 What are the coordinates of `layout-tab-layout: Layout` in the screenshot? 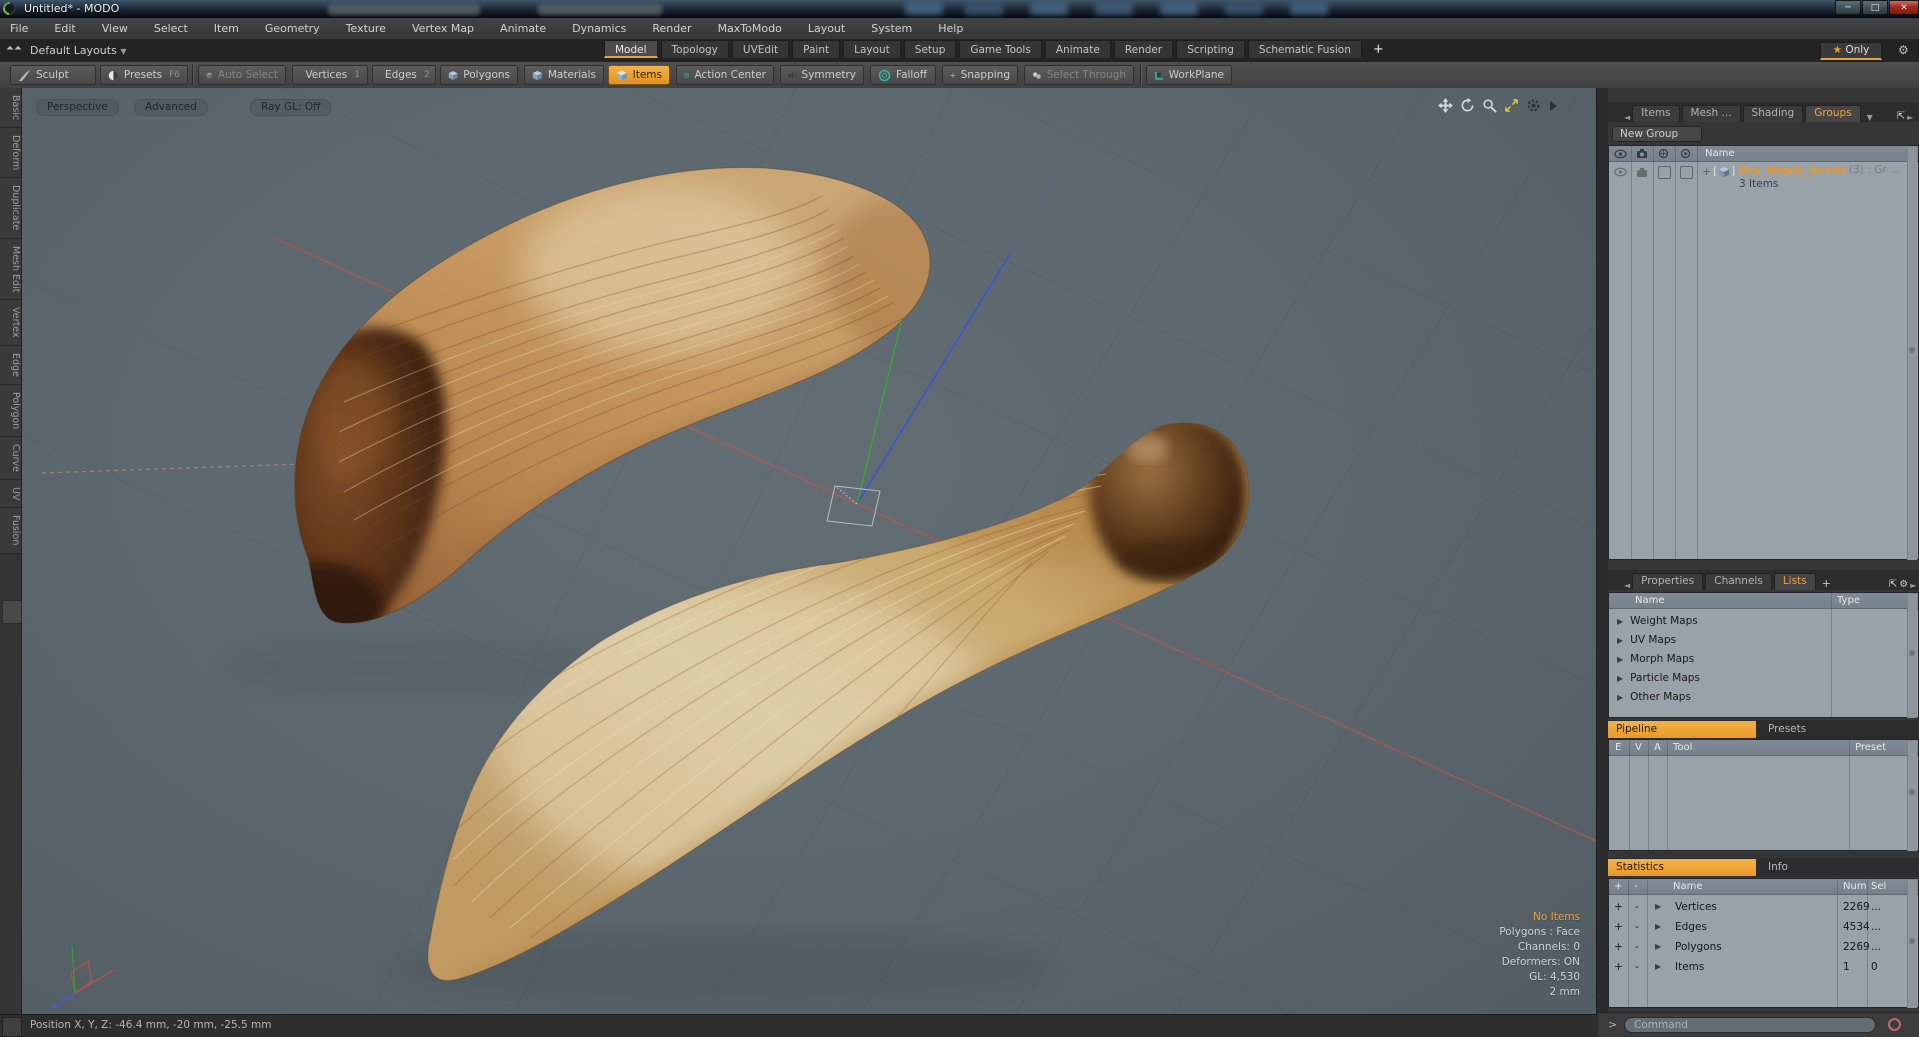 It's located at (872, 49).